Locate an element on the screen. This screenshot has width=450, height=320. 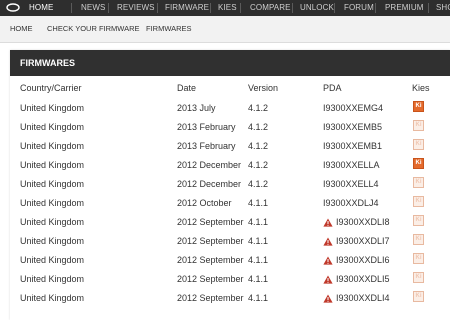
topnav-forum: FORUM is located at coordinates (359, 8).